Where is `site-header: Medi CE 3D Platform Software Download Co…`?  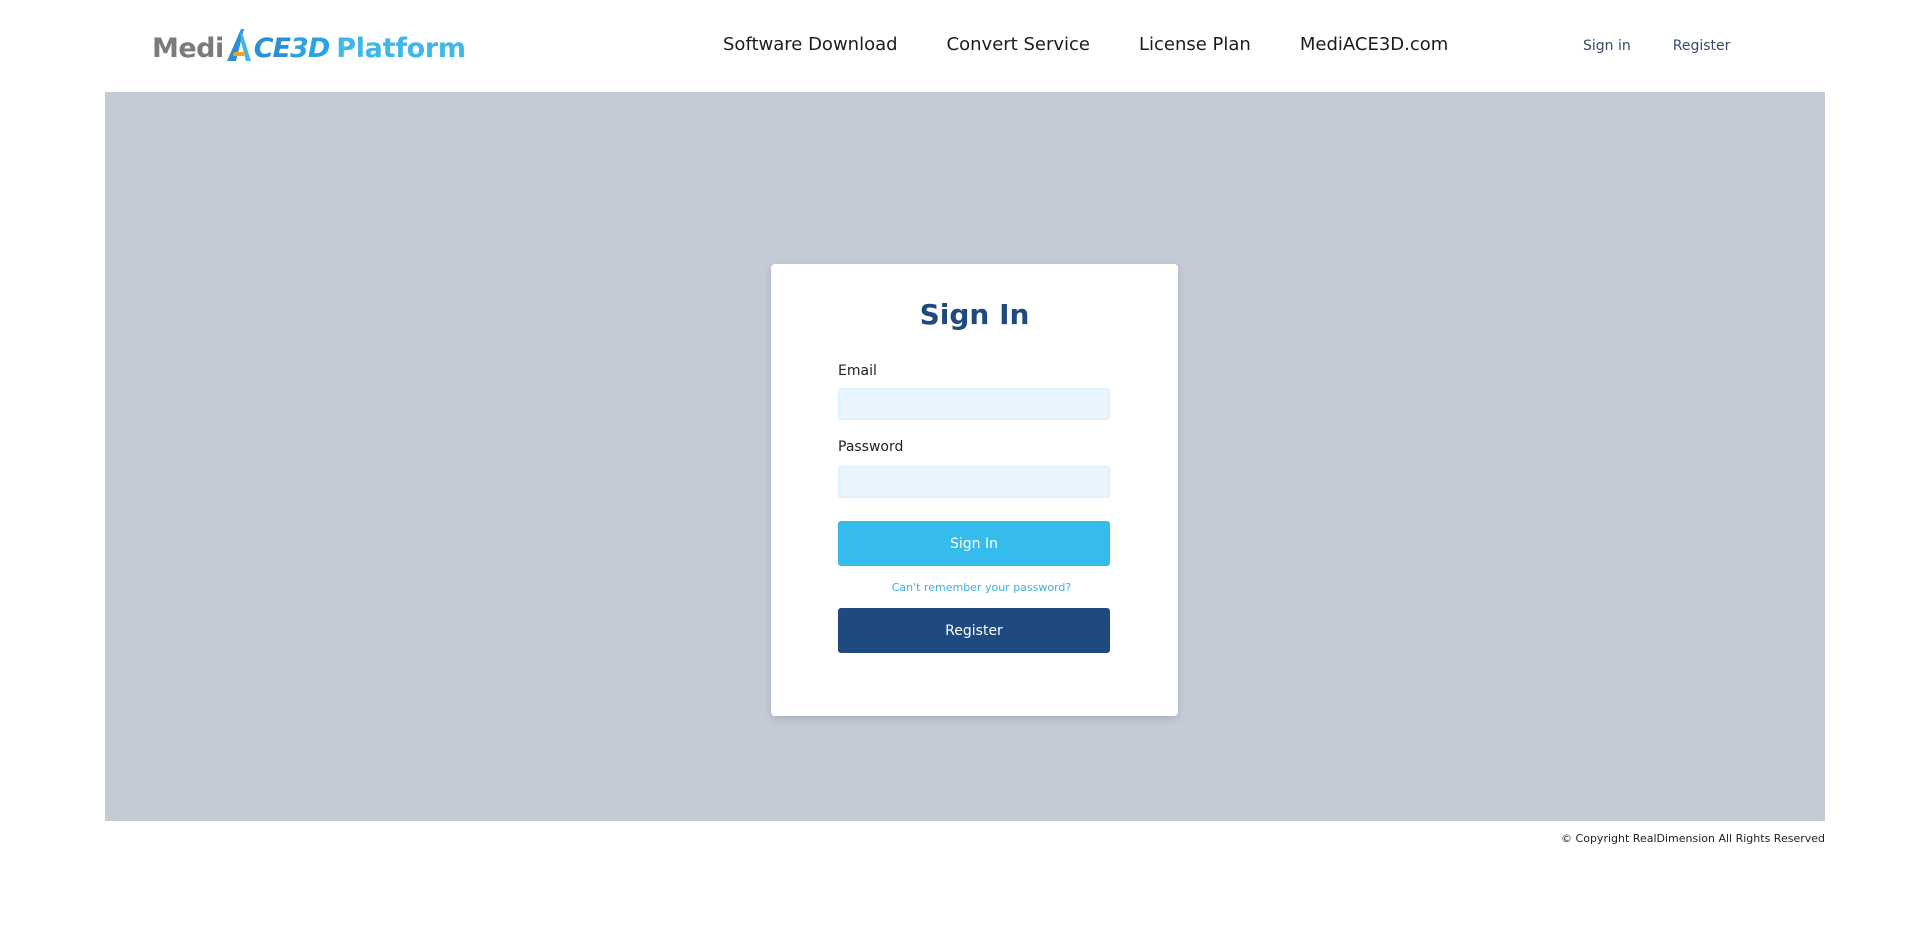
site-header: Medi CE 3D Platform Software Download Co… is located at coordinates (960, 46).